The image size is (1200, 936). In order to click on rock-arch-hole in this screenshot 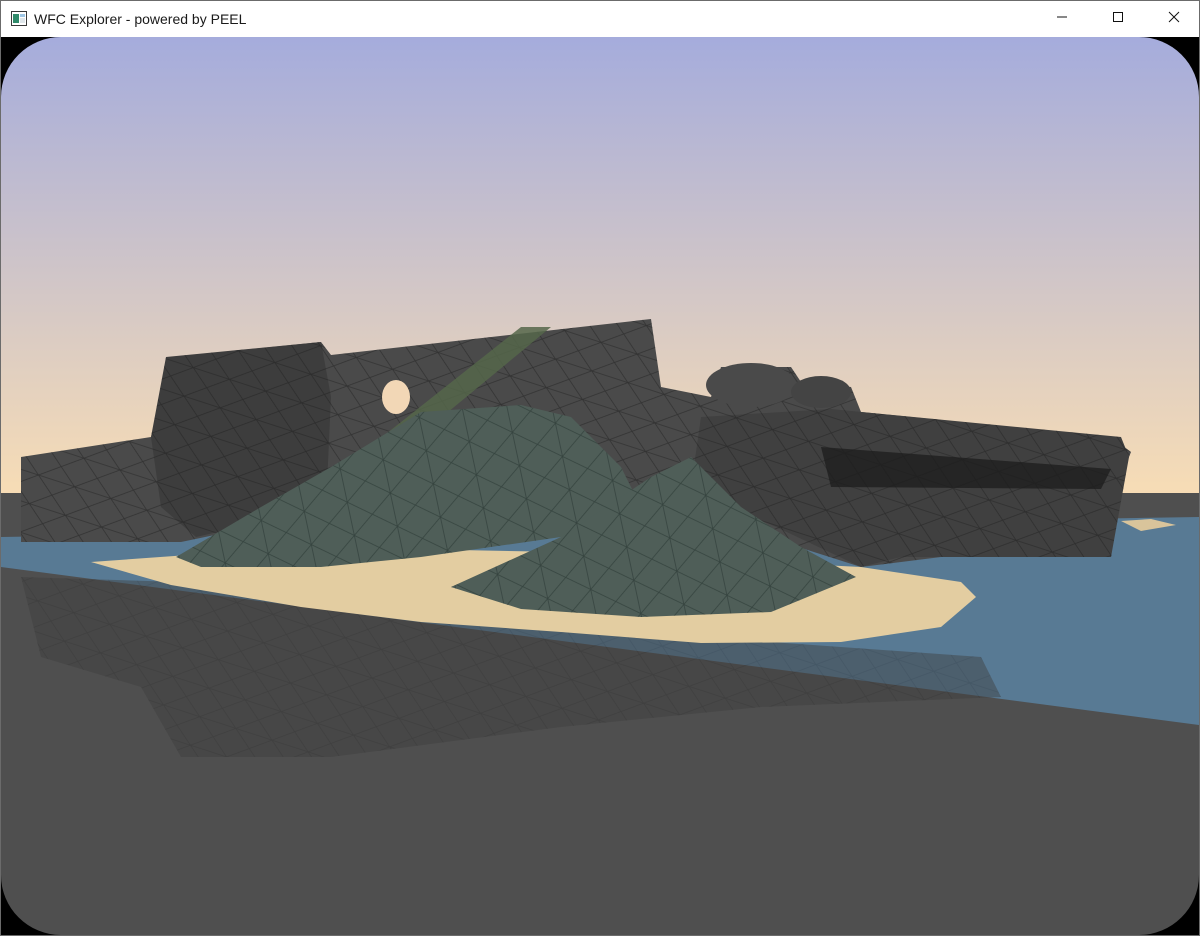, I will do `click(396, 397)`.